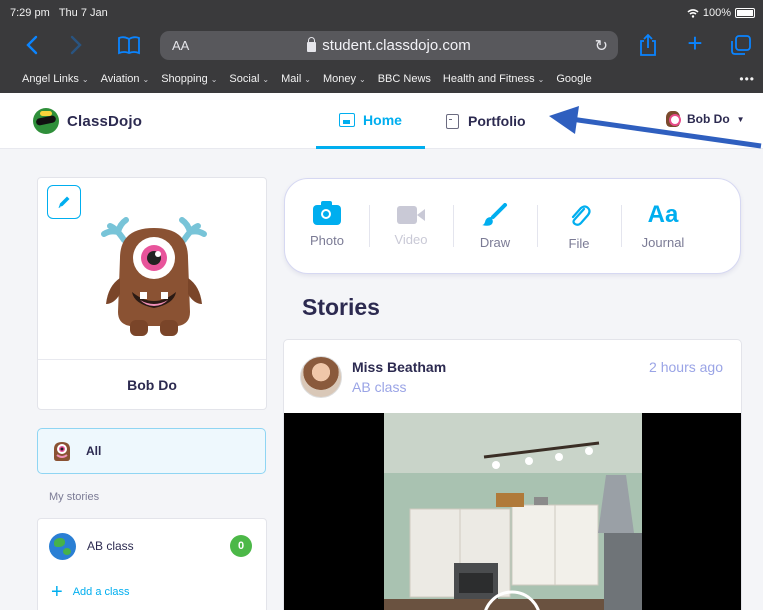  What do you see at coordinates (494, 214) in the screenshot?
I see `paintbrush-icon` at bounding box center [494, 214].